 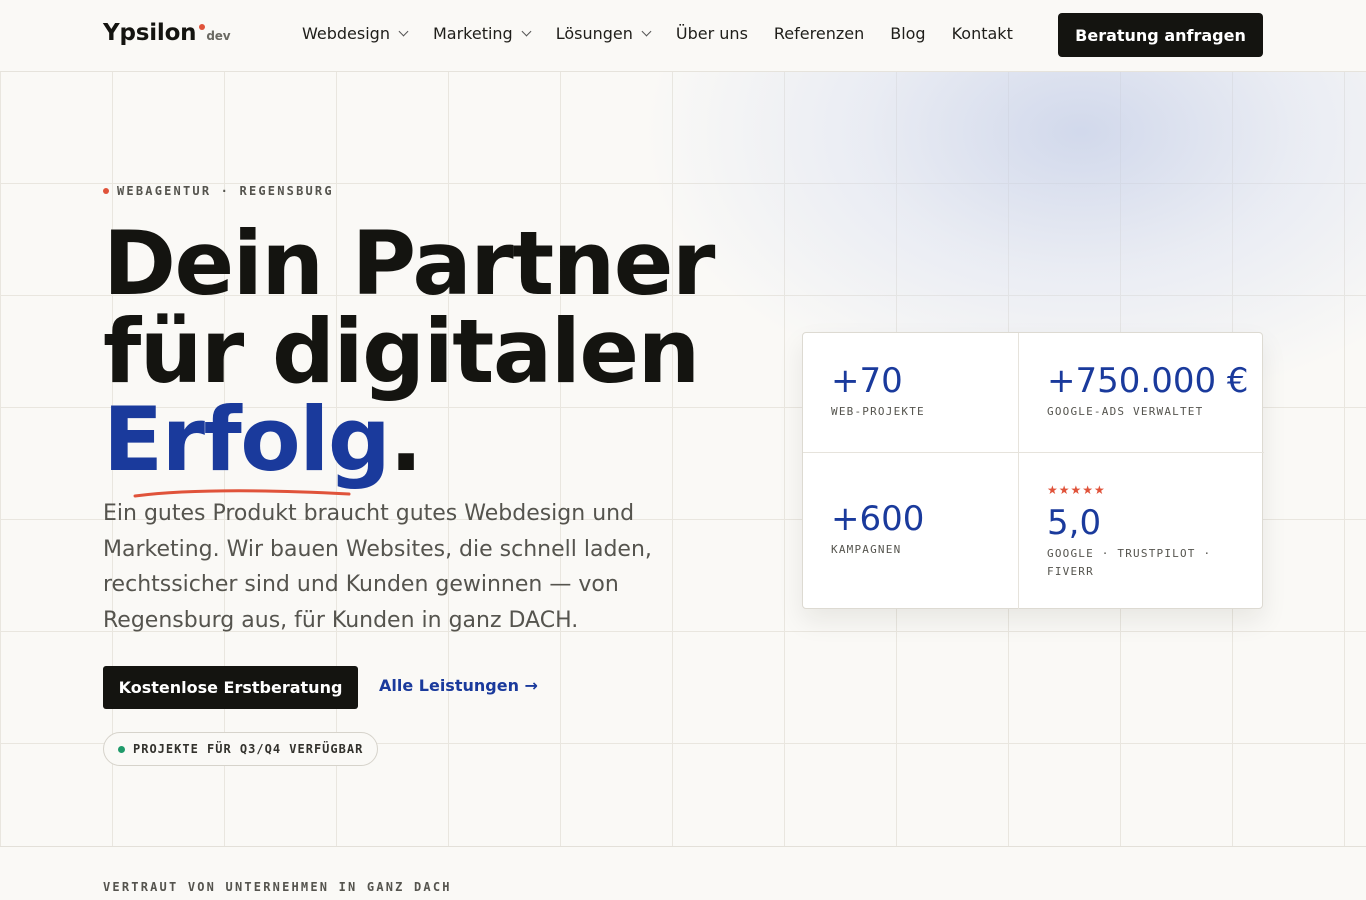 What do you see at coordinates (1129, 562) in the screenshot?
I see `stat-label: GOOGLE · TRUSTPILOT · FIVERR` at bounding box center [1129, 562].